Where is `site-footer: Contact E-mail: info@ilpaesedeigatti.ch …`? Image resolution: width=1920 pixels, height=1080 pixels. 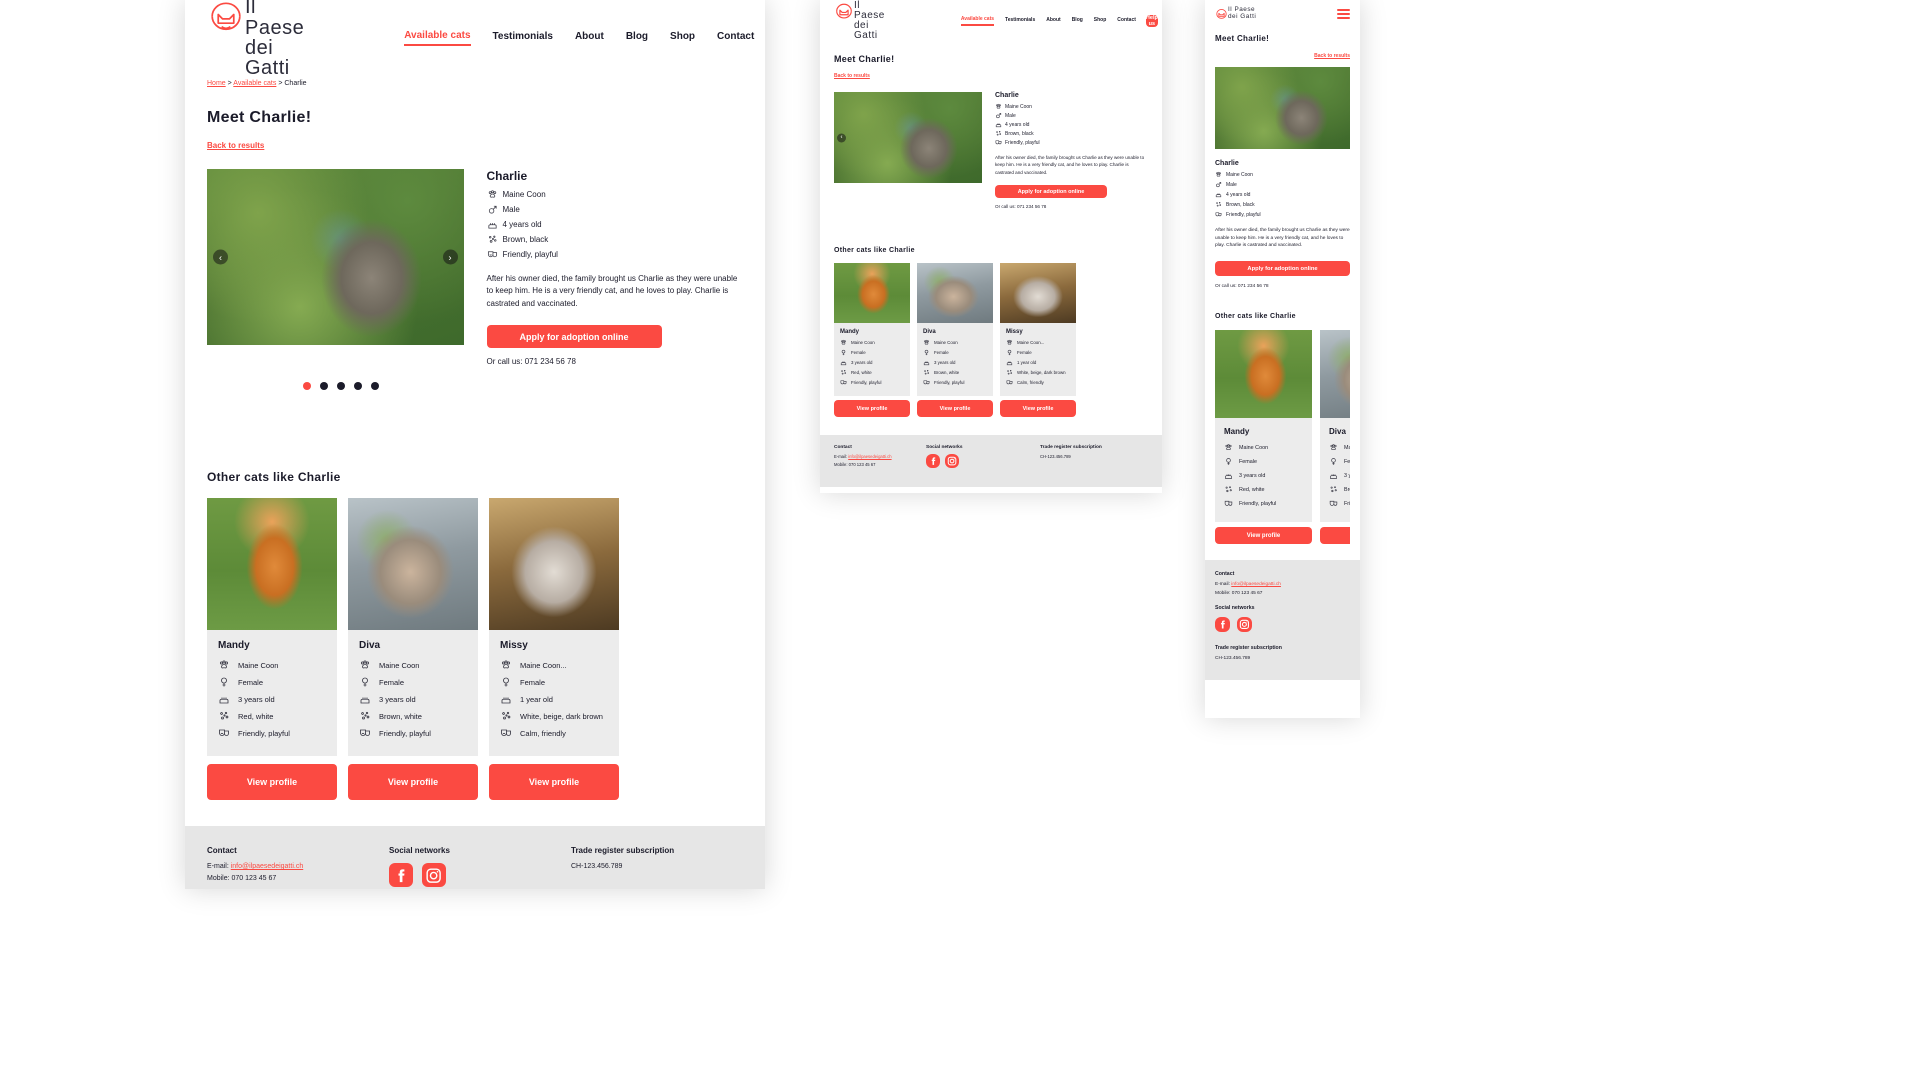
site-footer: Contact E-mail: info@ilpaesedeigatti.ch … is located at coordinates (475, 857).